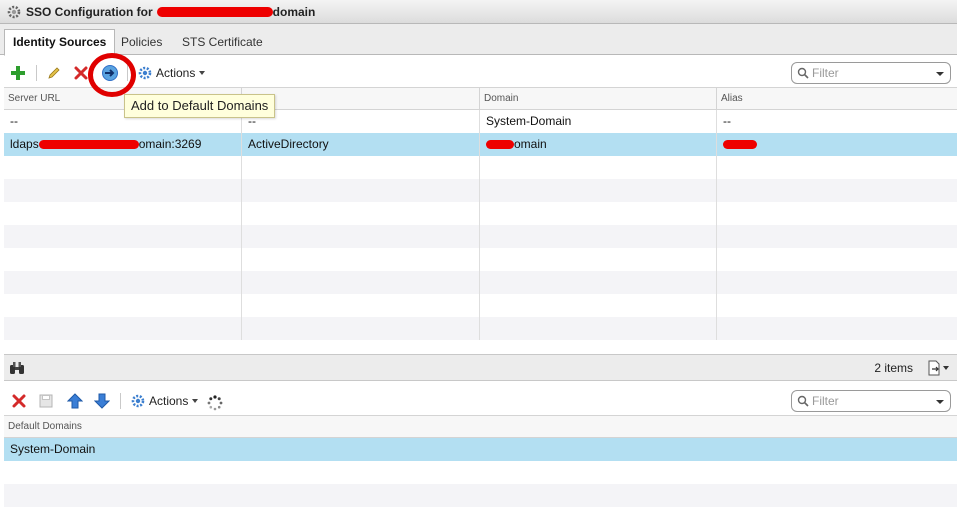 Image resolution: width=957 pixels, height=521 pixels. What do you see at coordinates (598, 121) in the screenshot?
I see `cell-domain: System-Domain` at bounding box center [598, 121].